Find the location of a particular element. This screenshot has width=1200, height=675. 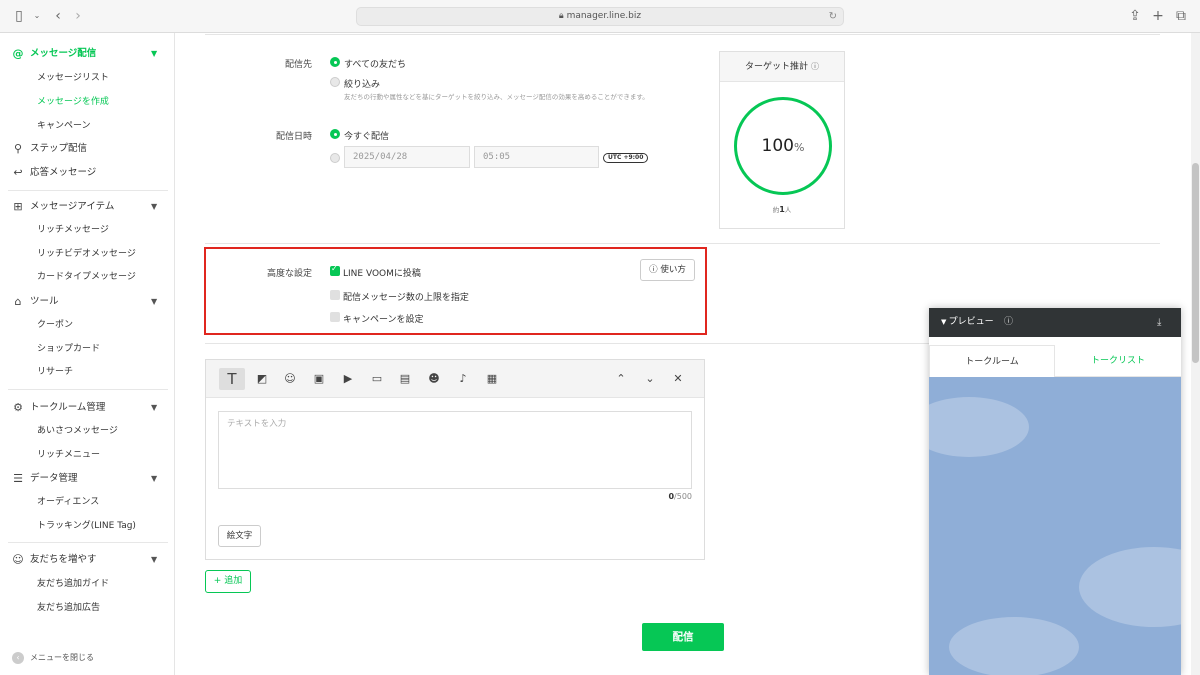

sidebar-item-rich-message: リッチメッセージ is located at coordinates (73, 230).